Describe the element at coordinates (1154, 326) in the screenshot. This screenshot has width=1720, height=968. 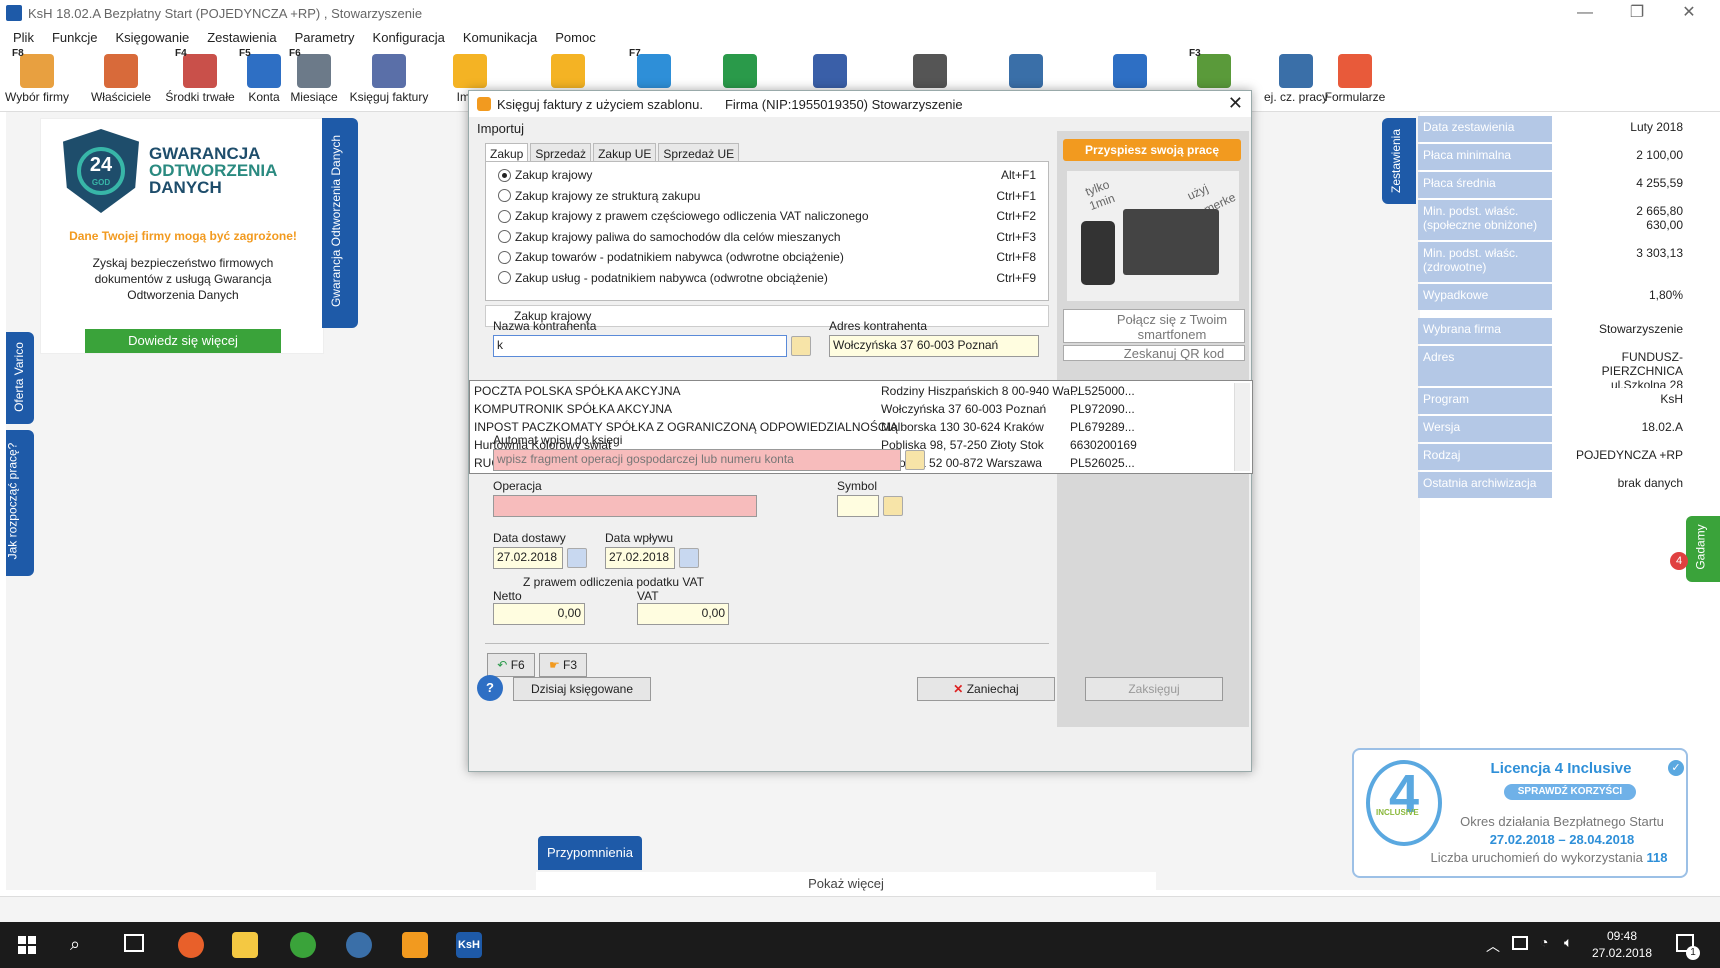
I see `connect-smartphone-button: Połącz się z Twoim smartfonem` at that location.